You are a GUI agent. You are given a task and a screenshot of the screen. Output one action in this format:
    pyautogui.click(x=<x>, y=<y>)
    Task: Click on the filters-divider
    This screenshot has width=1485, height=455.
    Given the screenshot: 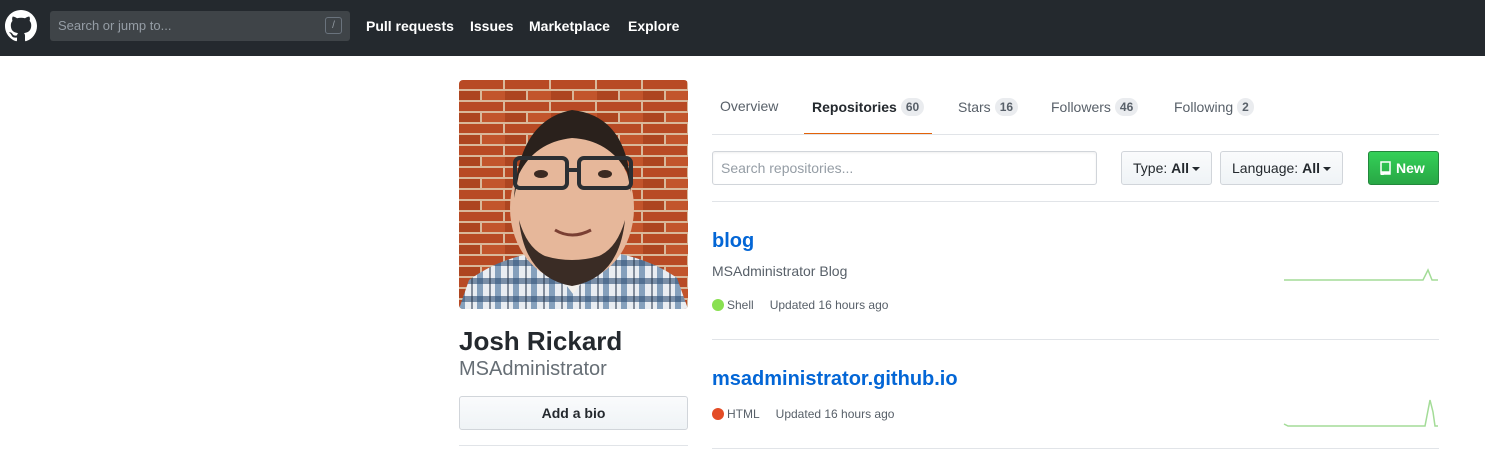 What is the action you would take?
    pyautogui.click(x=1075, y=201)
    